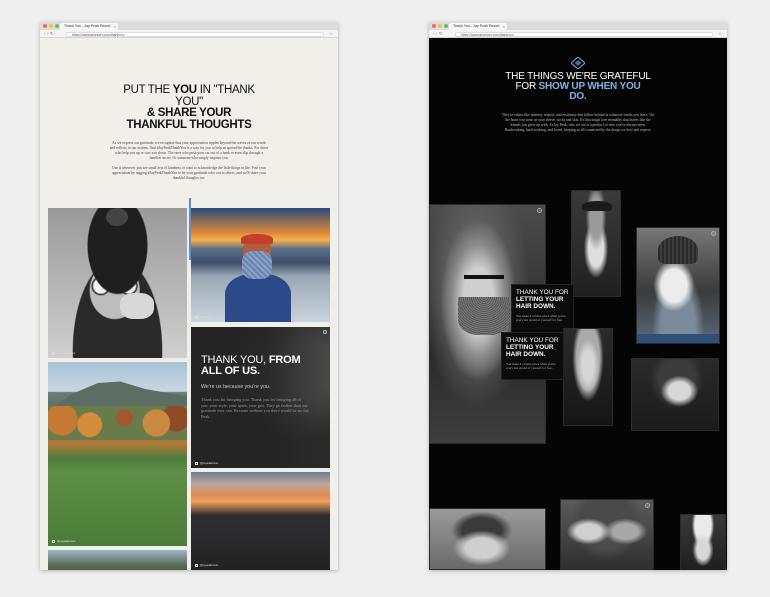  I want to click on photo-caption: @skiday, so click(202, 317).